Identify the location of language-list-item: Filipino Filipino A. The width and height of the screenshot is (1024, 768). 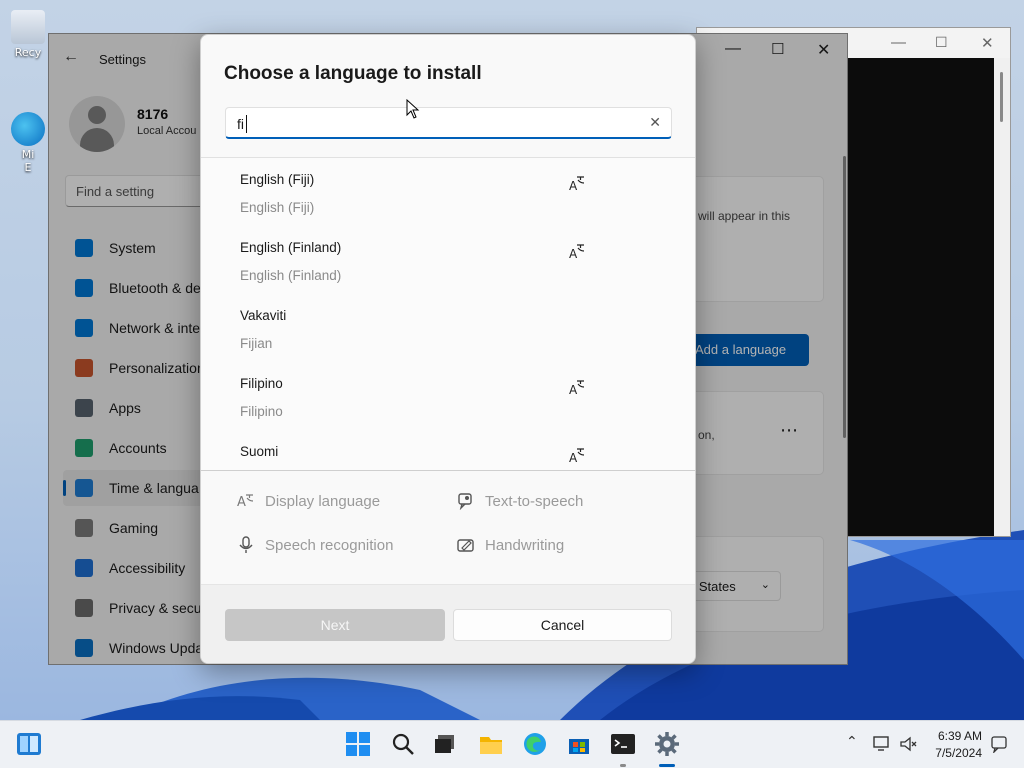
(448, 396).